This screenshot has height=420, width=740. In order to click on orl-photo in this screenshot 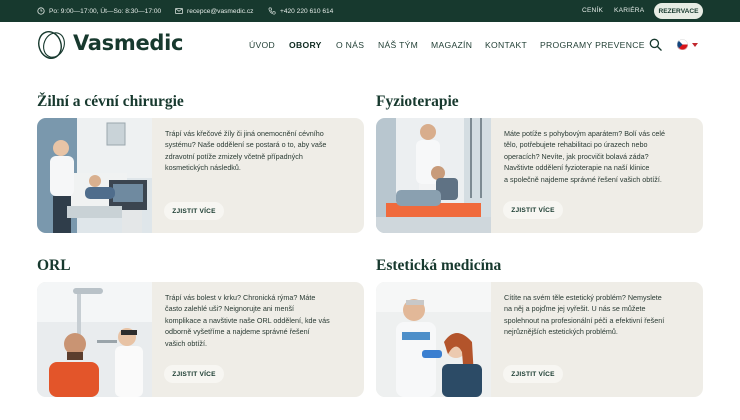, I will do `click(94, 339)`.